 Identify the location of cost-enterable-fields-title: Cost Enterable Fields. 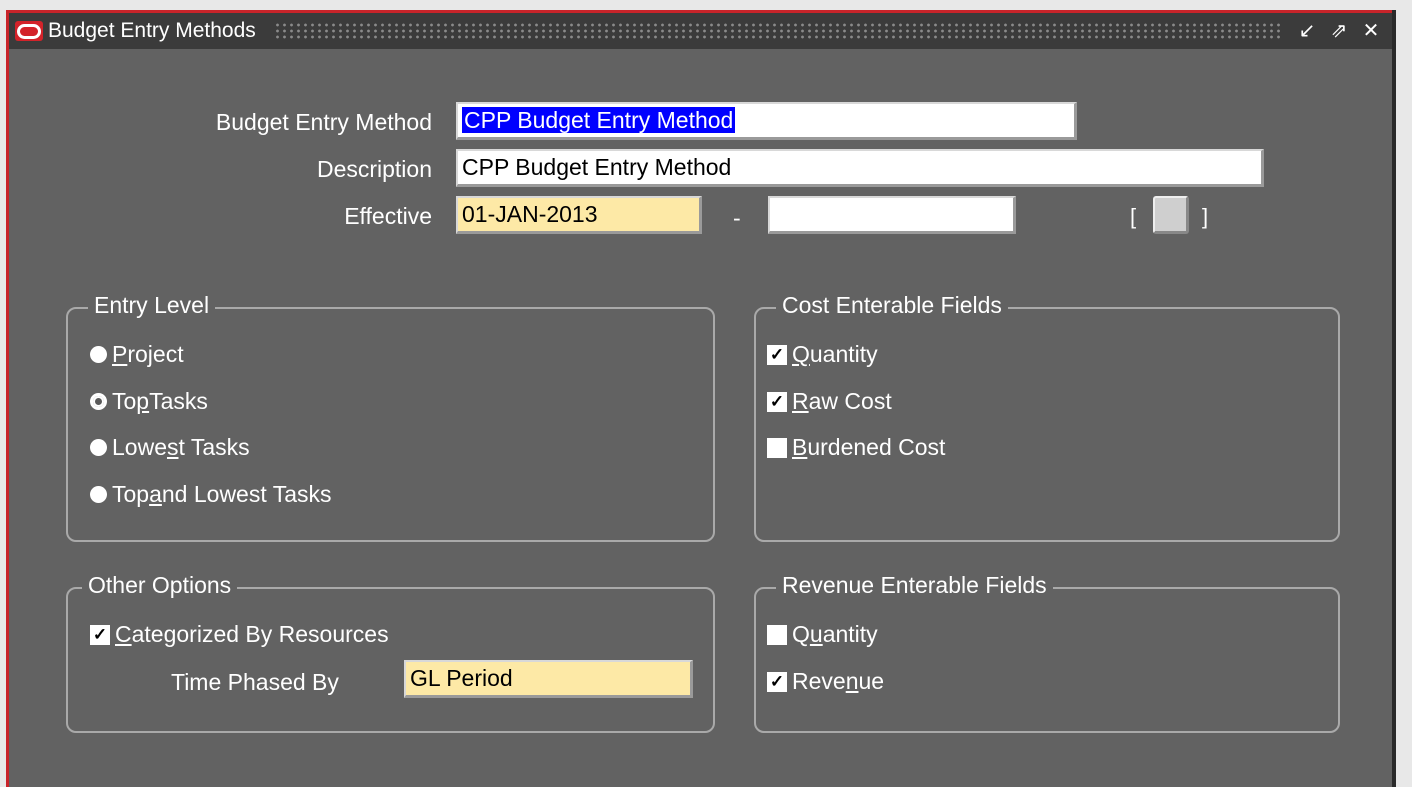
(892, 305).